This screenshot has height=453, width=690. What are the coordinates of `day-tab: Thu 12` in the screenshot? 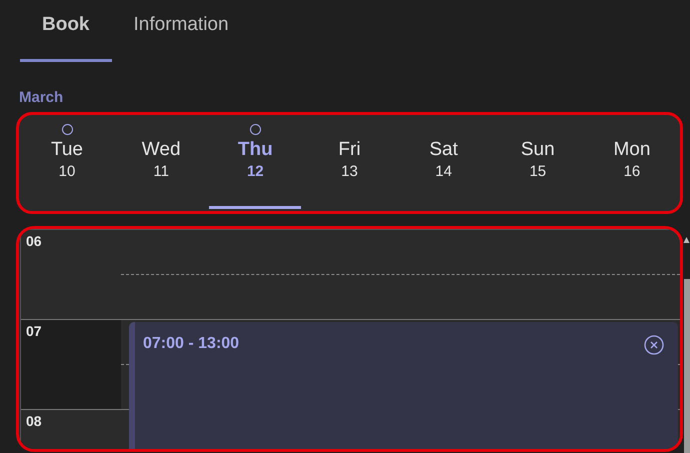 It's located at (255, 162).